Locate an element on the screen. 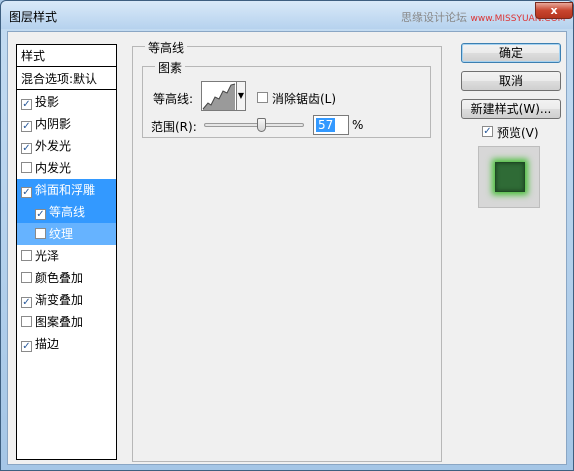  style-item-label: 投影 is located at coordinates (47, 102).